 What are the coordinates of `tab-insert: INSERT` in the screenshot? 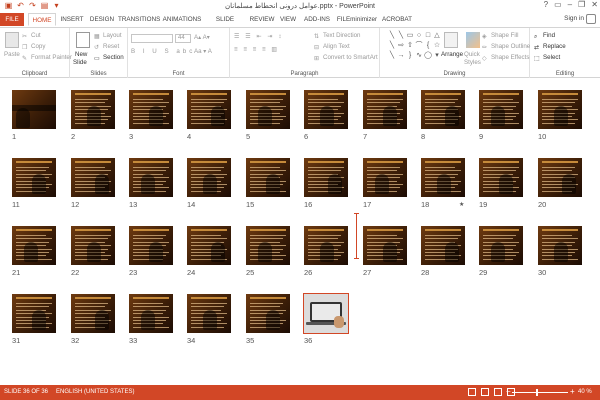 It's located at (72, 19).